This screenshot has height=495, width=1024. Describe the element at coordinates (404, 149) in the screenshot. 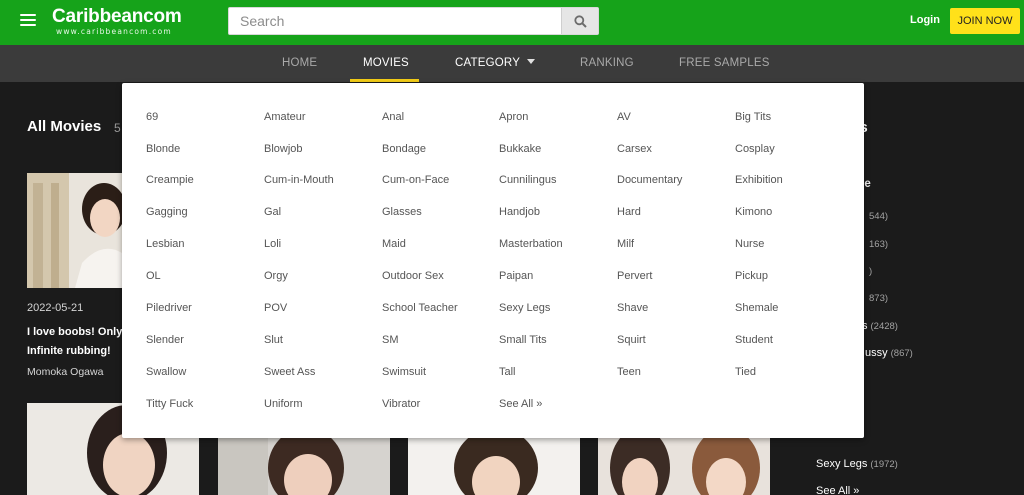

I see `category-item-bondage: Bondage` at that location.